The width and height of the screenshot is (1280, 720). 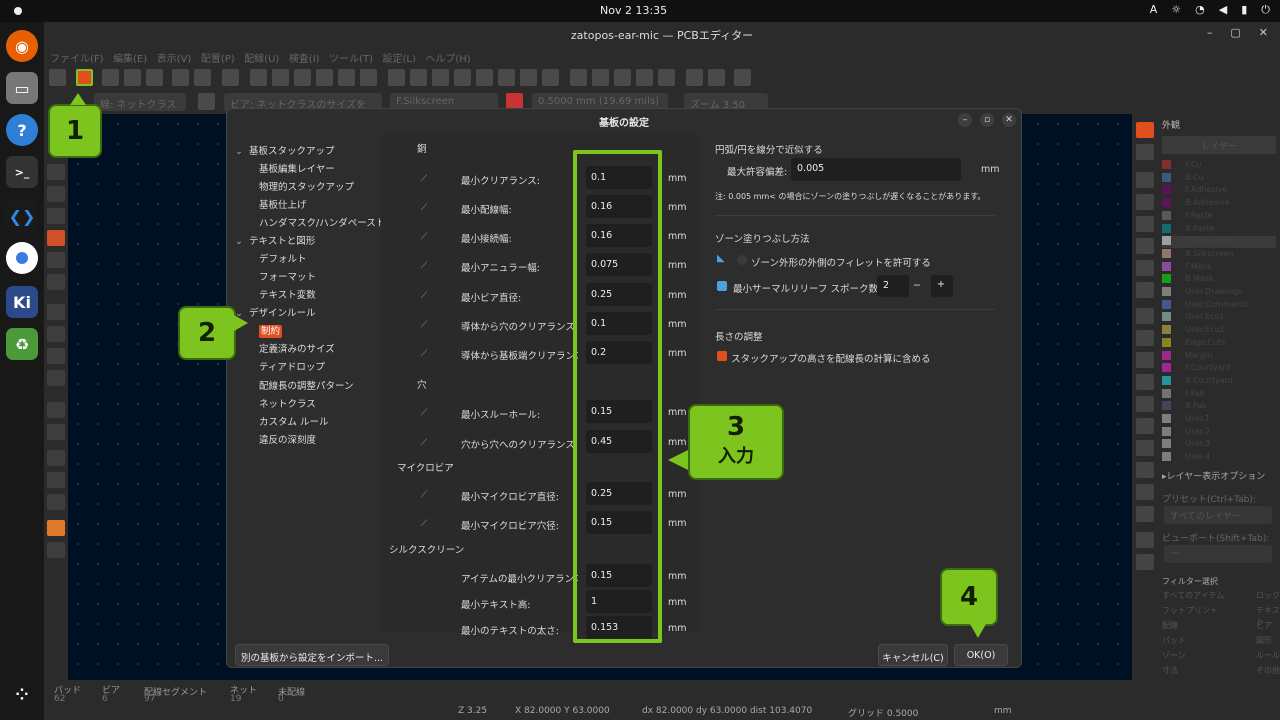 What do you see at coordinates (283, 258) in the screenshot?
I see `tree-item: デフォルト` at bounding box center [283, 258].